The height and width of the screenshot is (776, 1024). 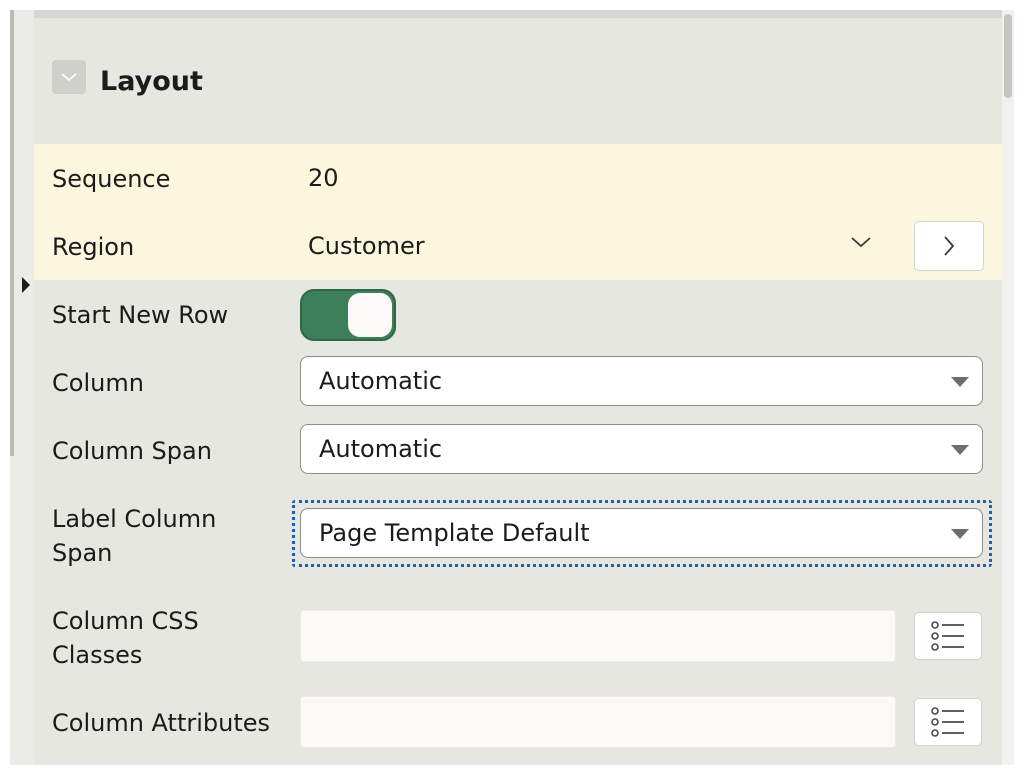 I want to click on start-new-row-label: Start New Row, so click(x=140, y=315).